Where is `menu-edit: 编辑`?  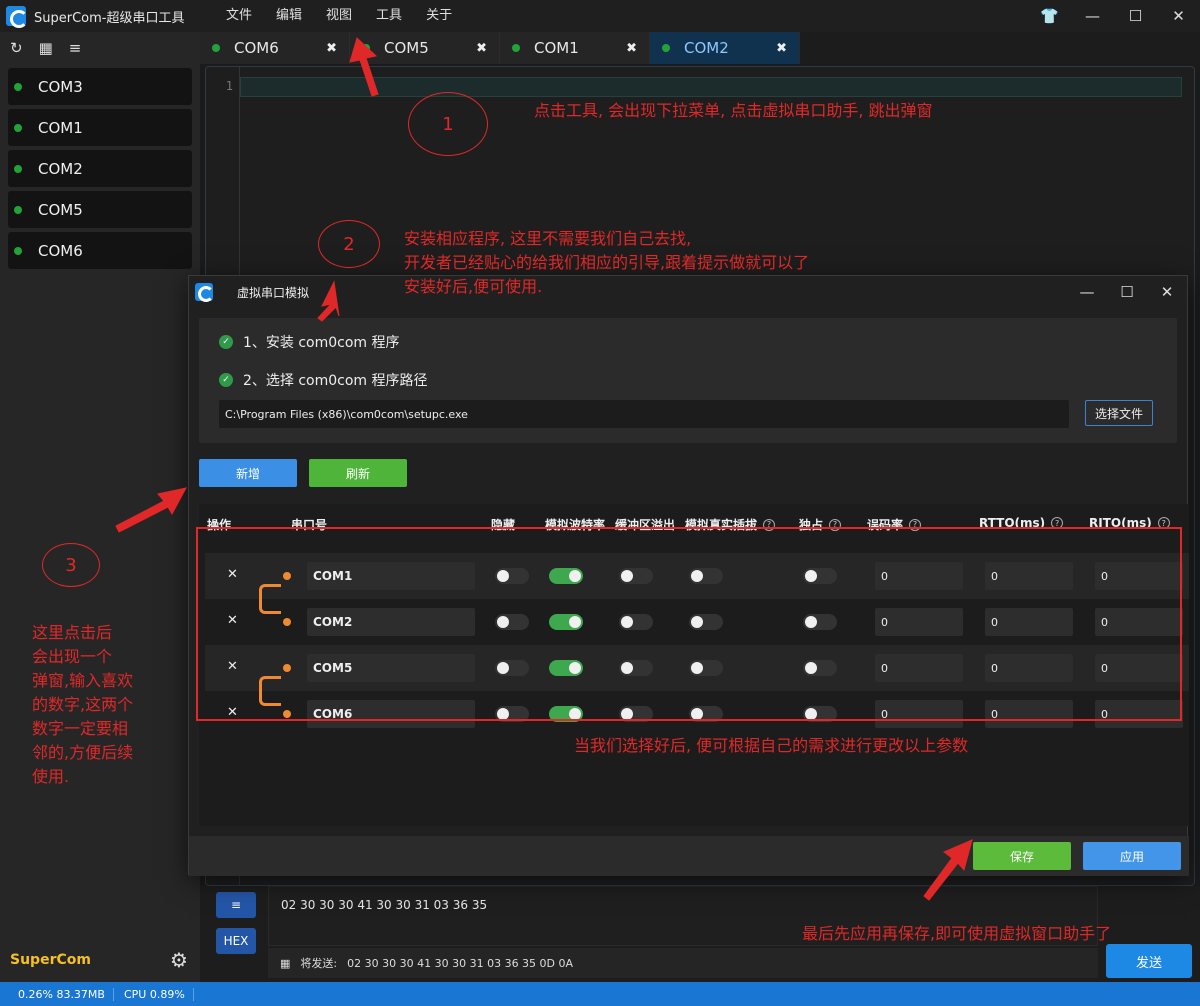
menu-edit: 编辑 is located at coordinates (289, 16).